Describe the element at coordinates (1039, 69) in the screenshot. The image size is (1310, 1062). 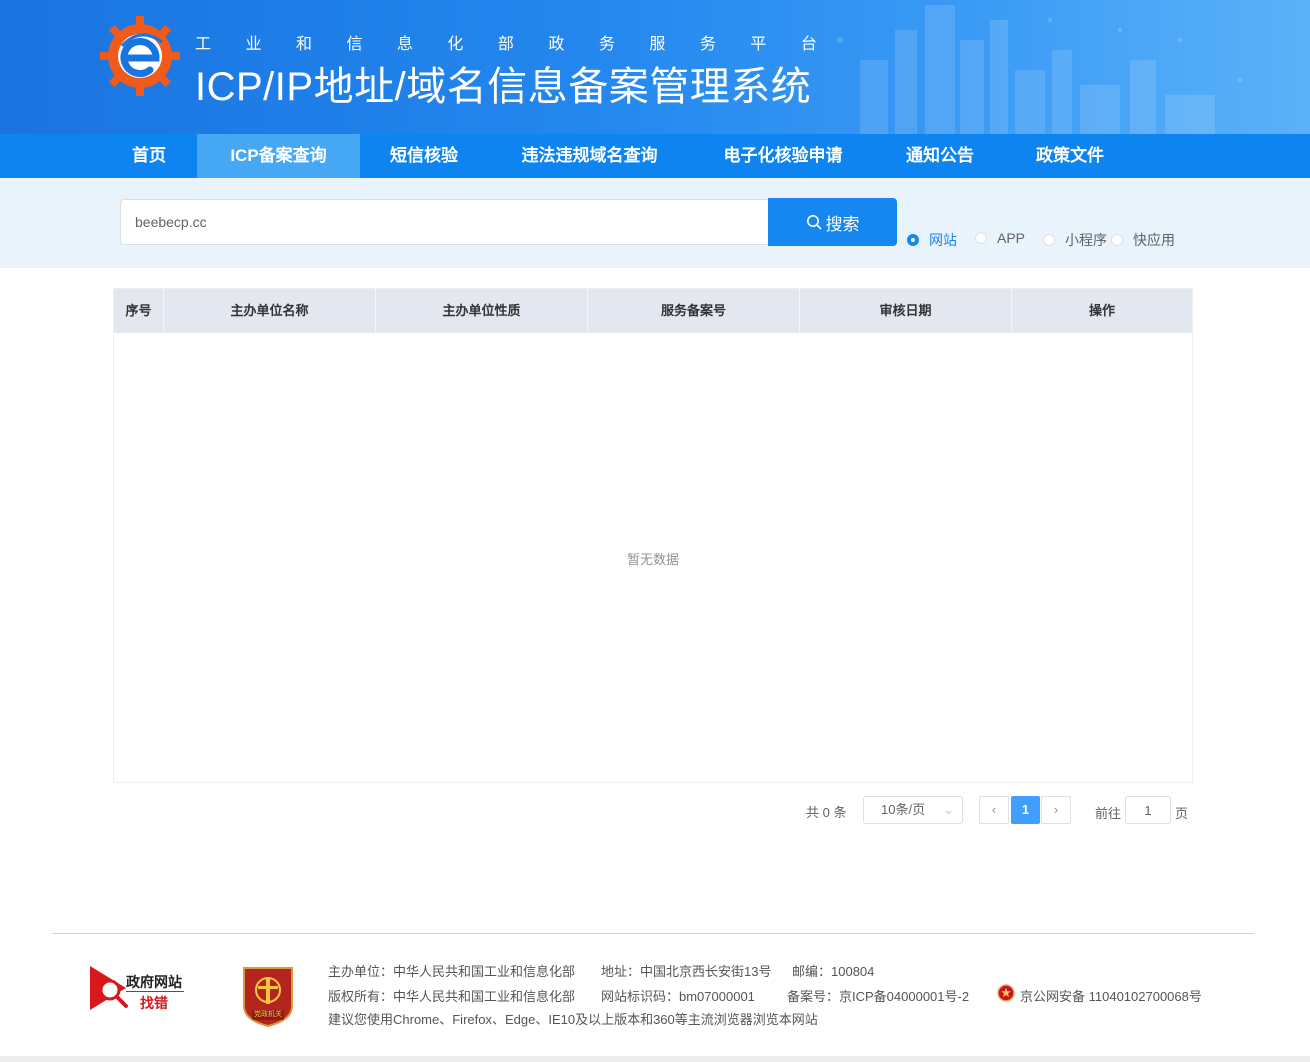
I see `city-skyline-decoration` at that location.